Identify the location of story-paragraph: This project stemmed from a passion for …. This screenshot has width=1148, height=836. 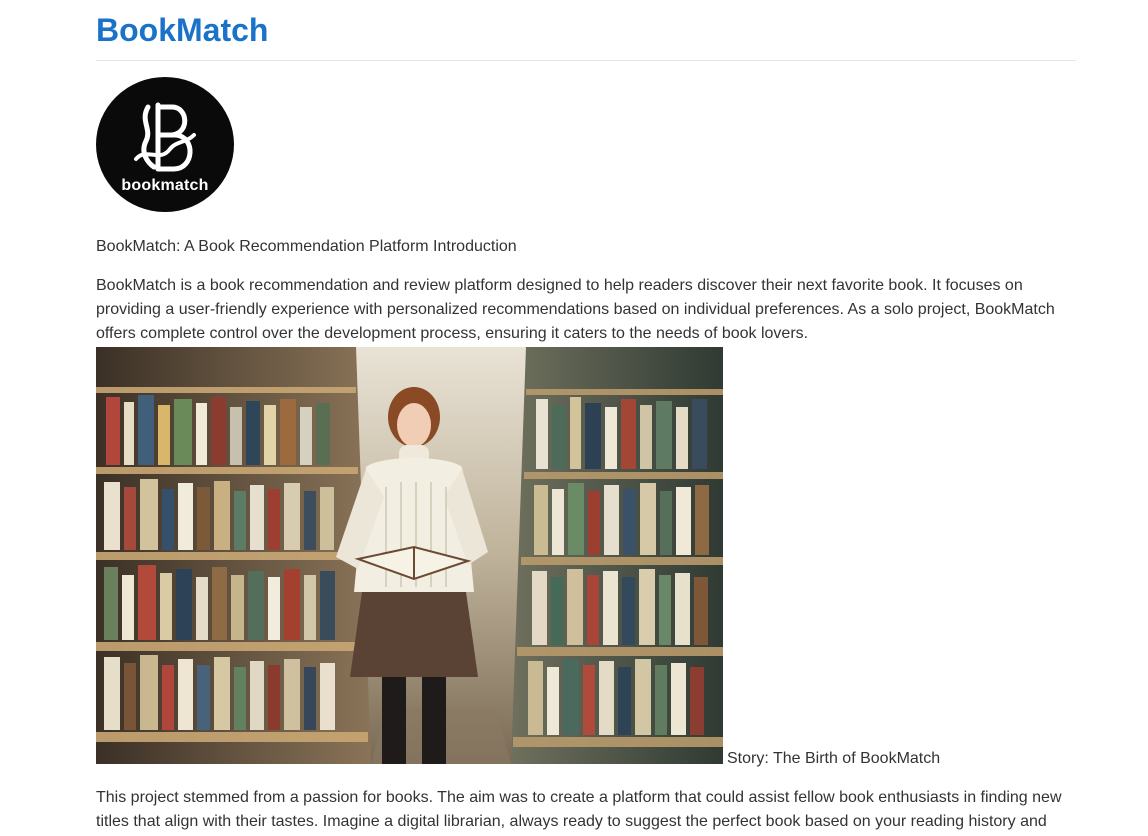
(579, 809).